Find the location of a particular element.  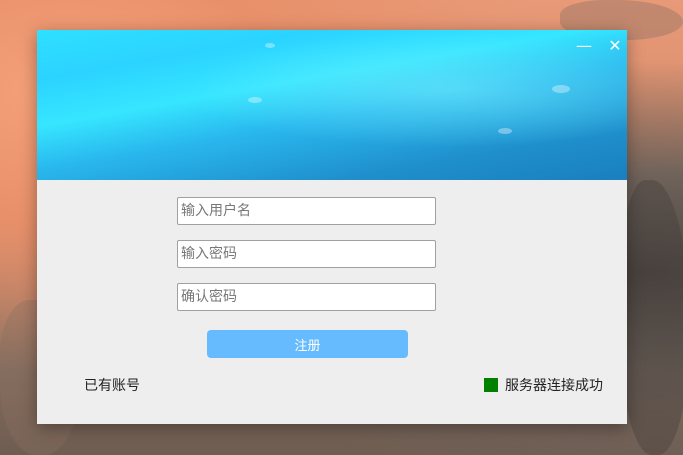

password-input is located at coordinates (306, 254).